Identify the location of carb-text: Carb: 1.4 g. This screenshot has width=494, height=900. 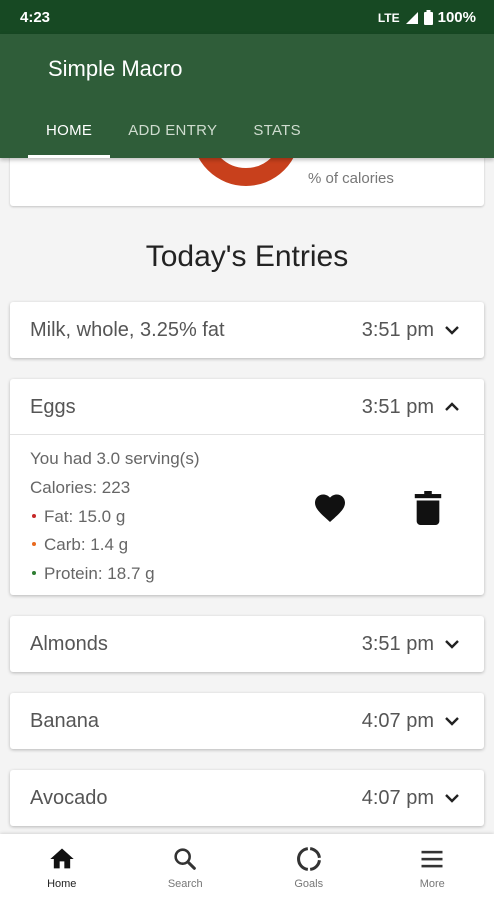
(86, 544).